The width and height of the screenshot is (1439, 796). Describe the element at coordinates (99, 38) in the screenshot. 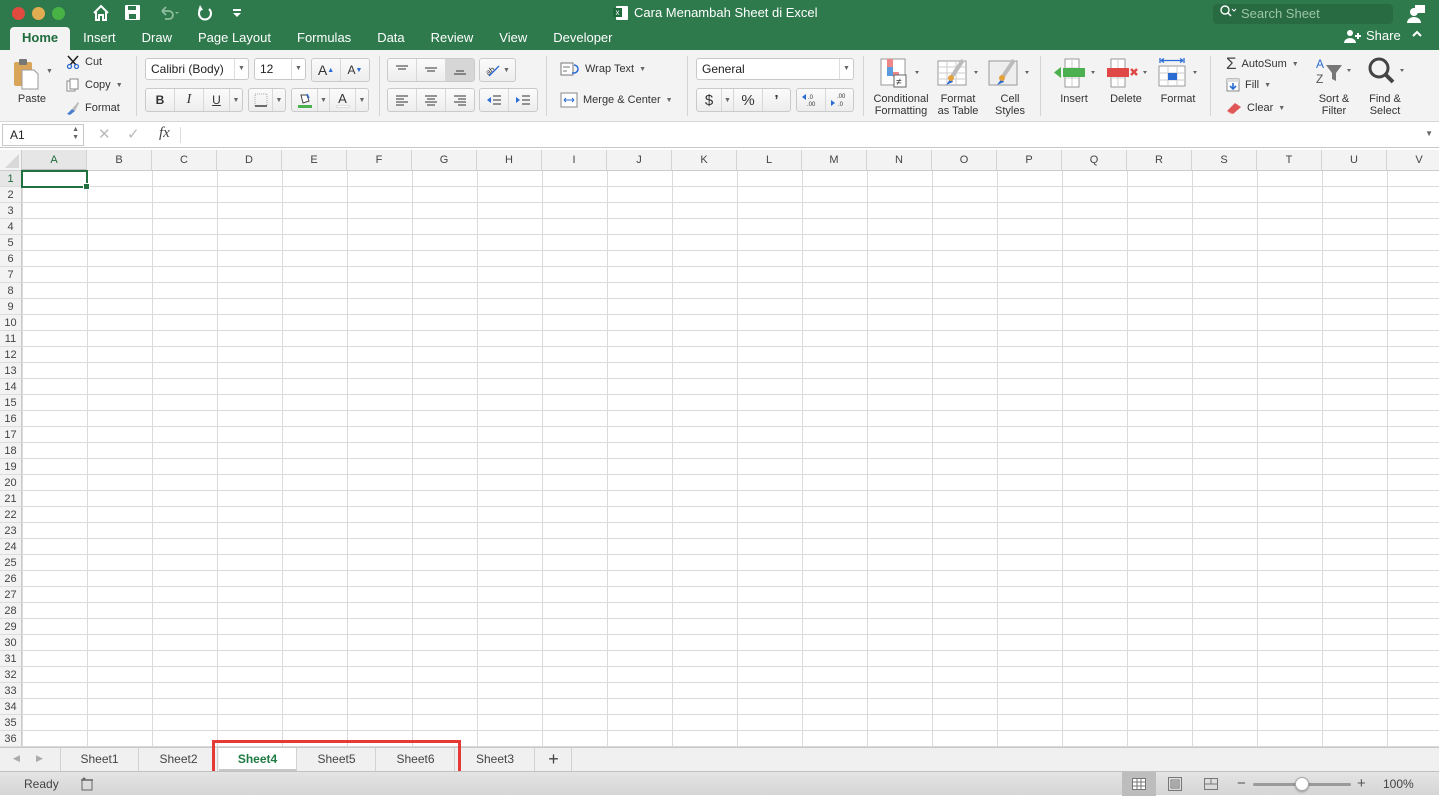

I see `tab-insert: Insert` at that location.